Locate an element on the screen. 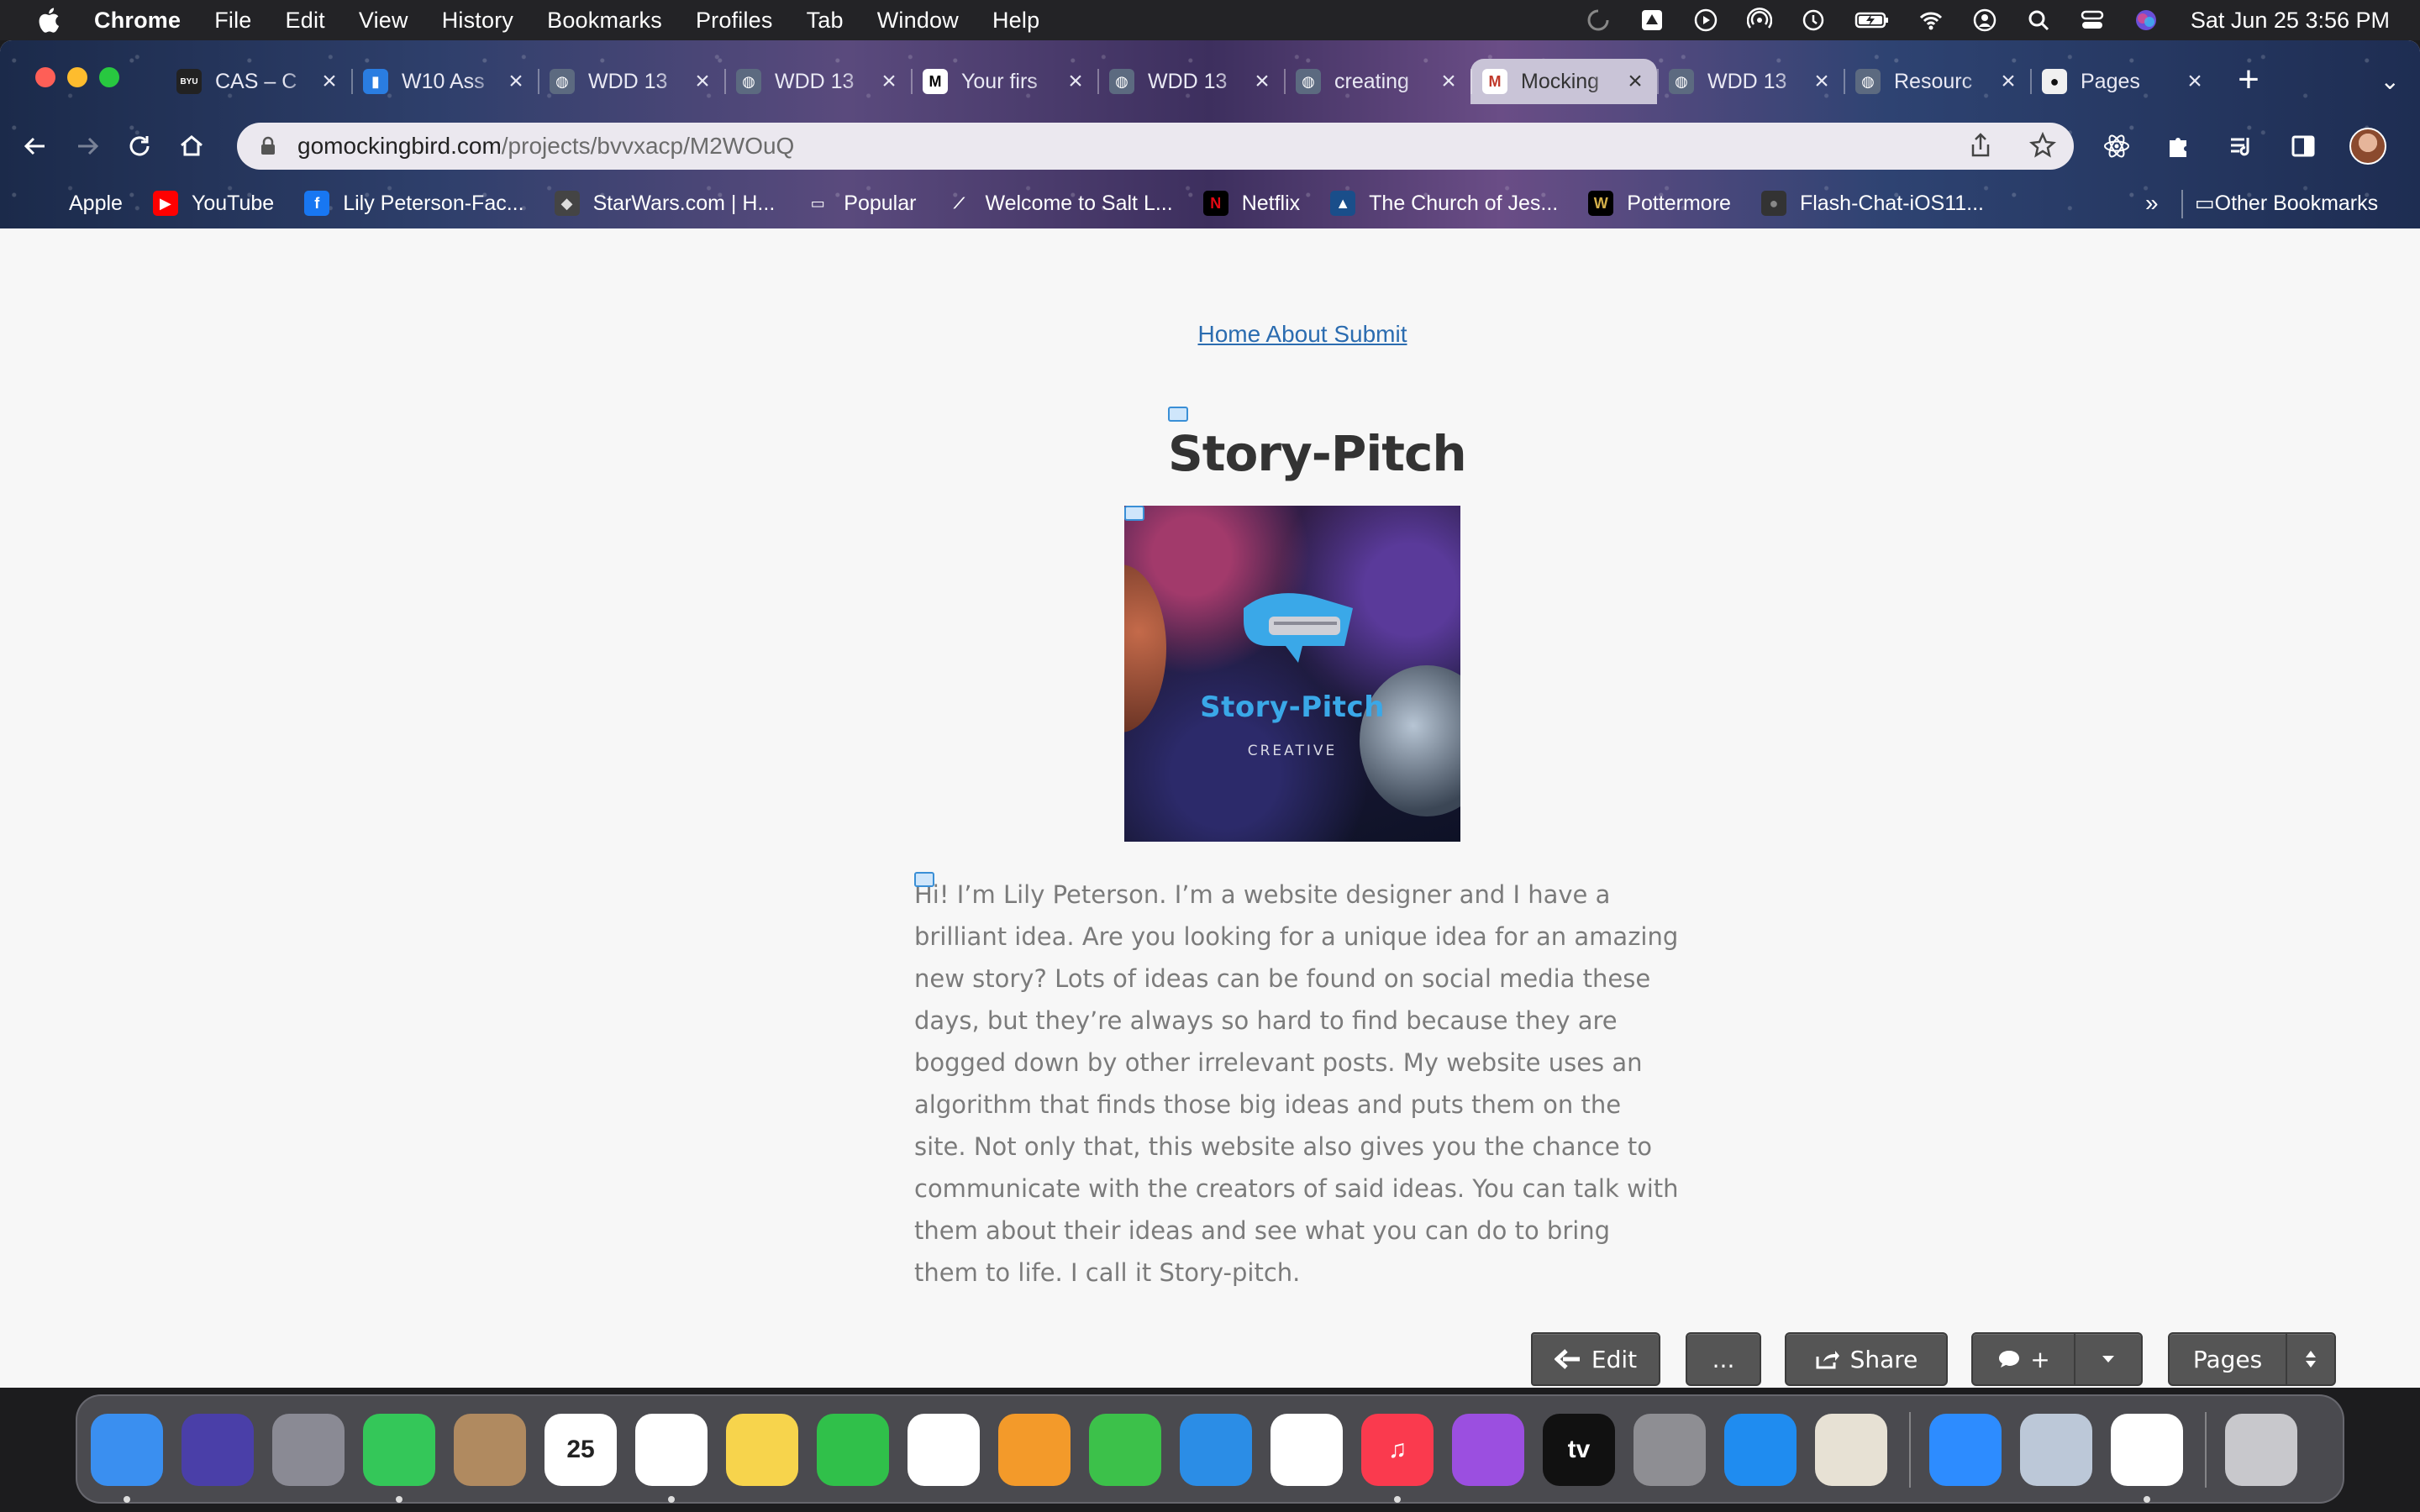  zoom-icon is located at coordinates (1966, 1450).